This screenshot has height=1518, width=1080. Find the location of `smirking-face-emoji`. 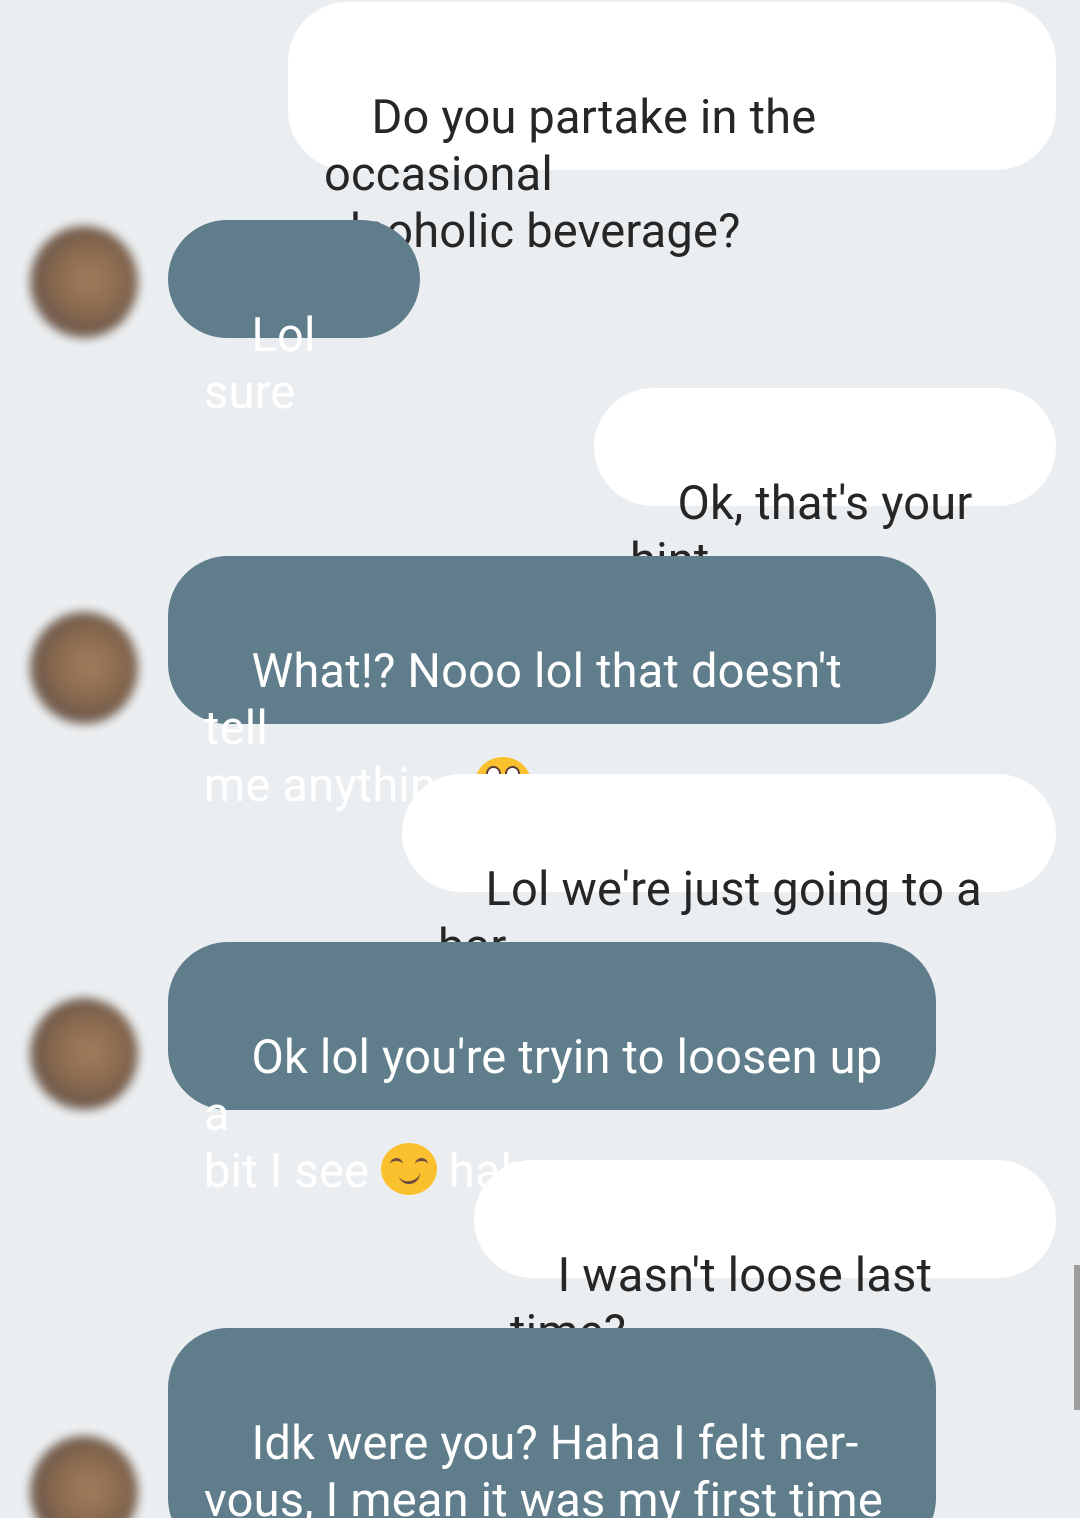

smirking-face-emoji is located at coordinates (409, 1169).